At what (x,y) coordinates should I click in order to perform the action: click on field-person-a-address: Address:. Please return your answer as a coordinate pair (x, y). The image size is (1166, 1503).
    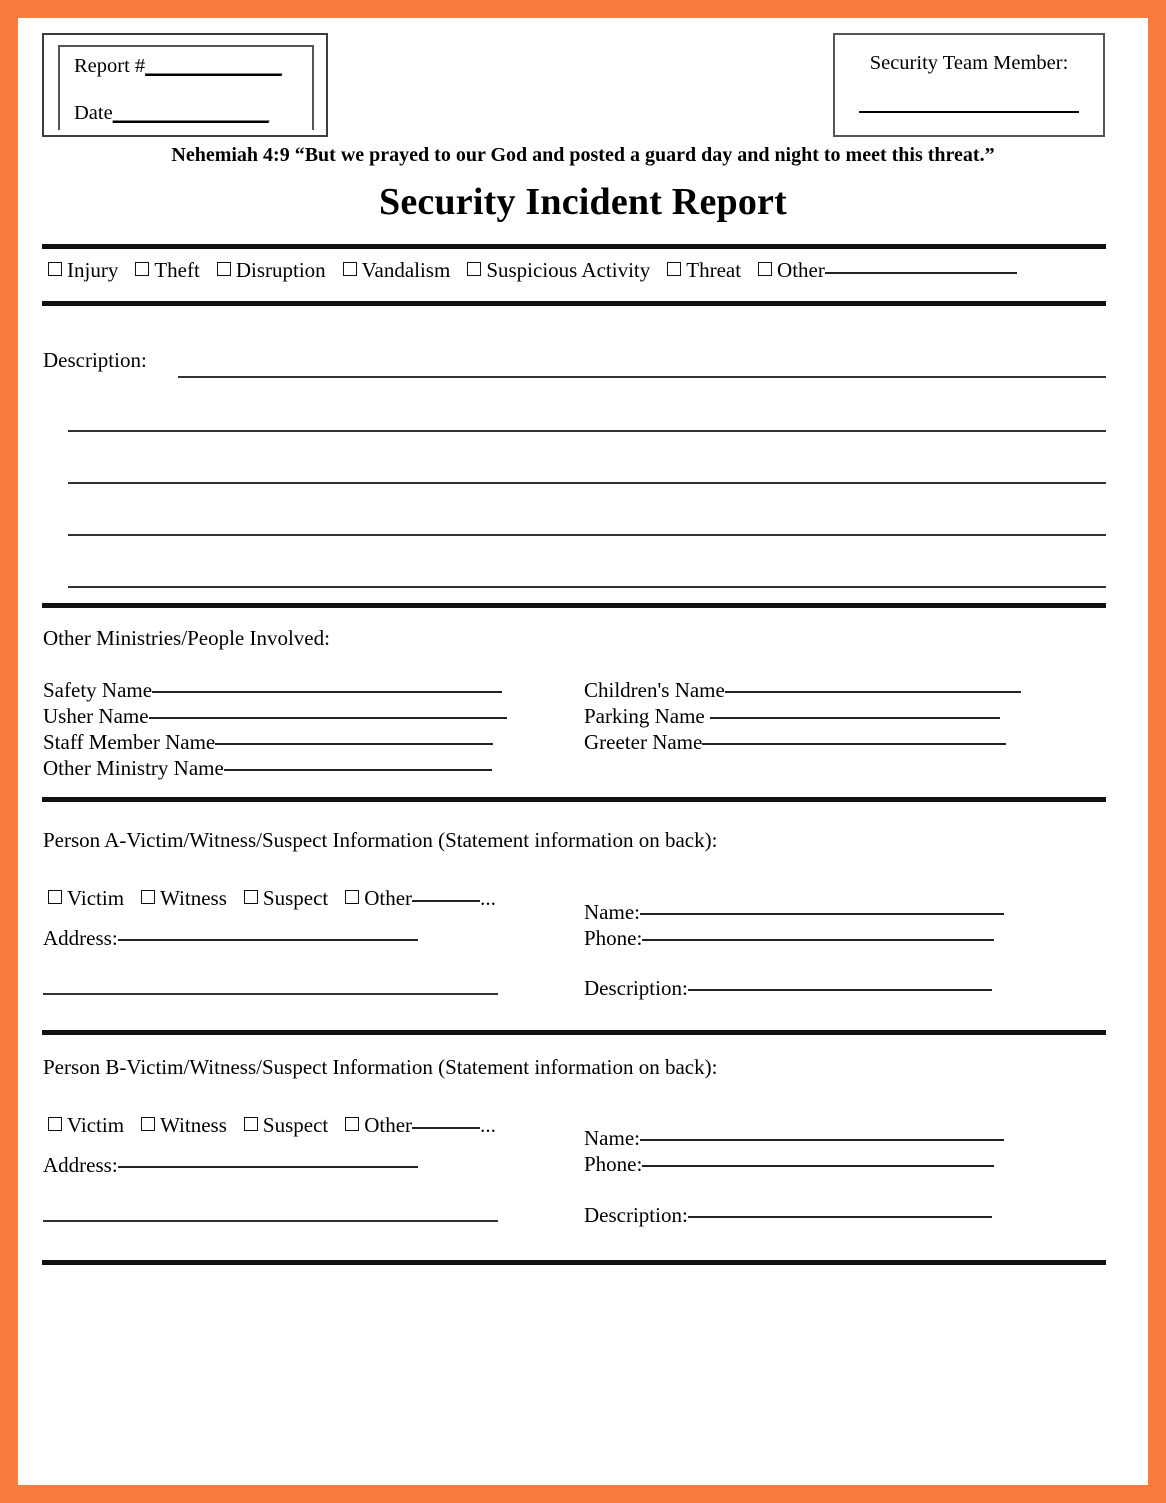
    Looking at the image, I should click on (230, 938).